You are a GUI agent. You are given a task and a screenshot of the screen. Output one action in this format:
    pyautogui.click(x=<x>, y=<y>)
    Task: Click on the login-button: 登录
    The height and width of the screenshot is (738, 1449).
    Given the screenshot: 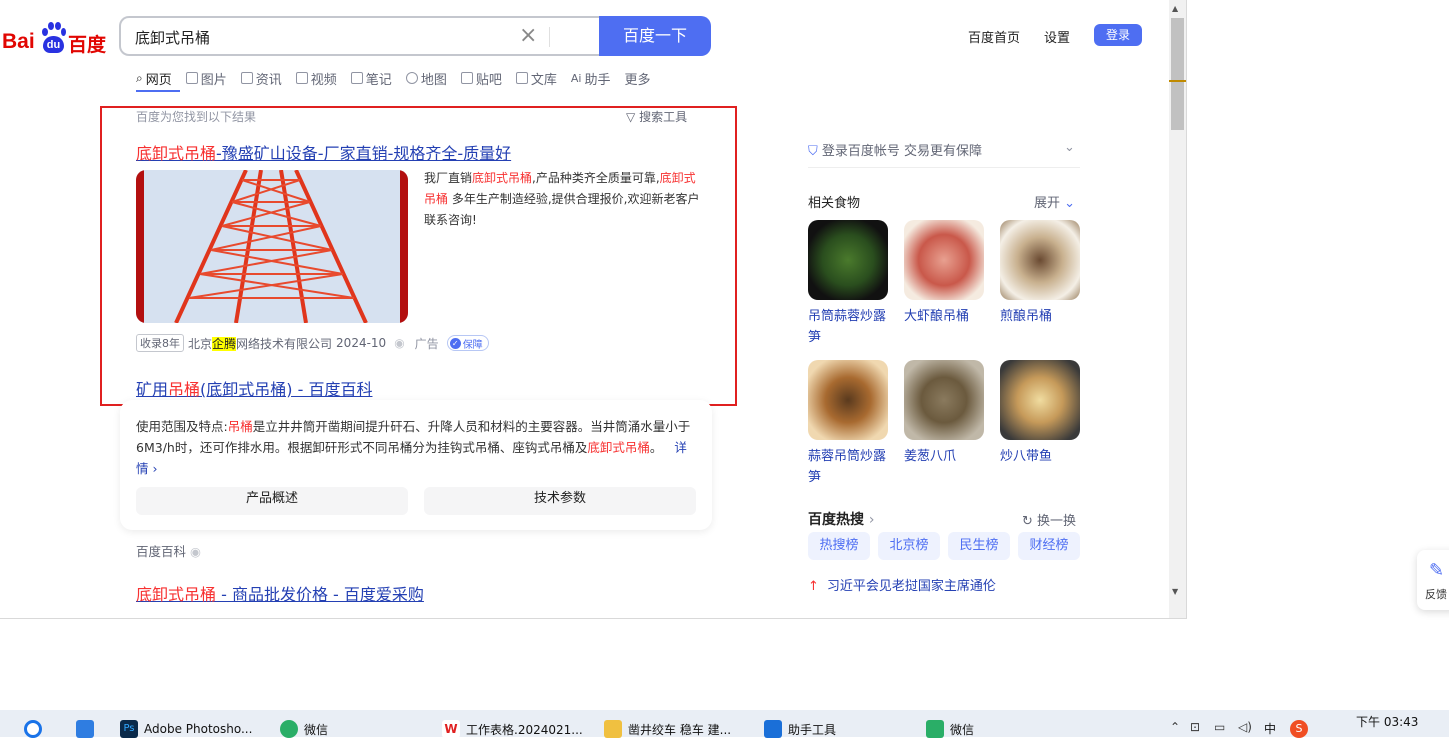 What is the action you would take?
    pyautogui.click(x=1118, y=35)
    